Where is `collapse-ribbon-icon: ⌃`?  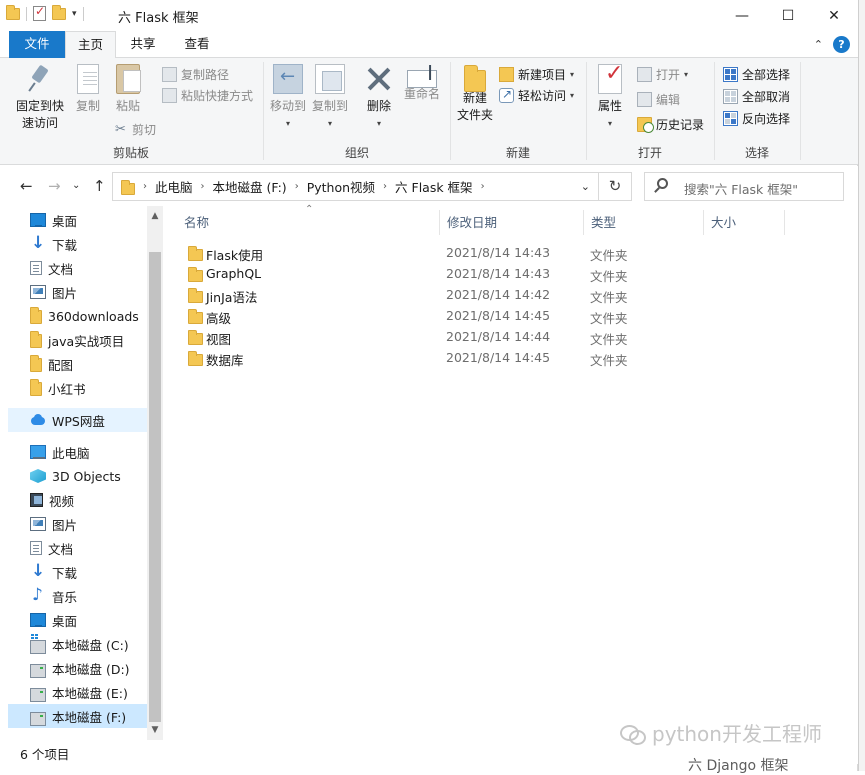 collapse-ribbon-icon: ⌃ is located at coordinates (818, 44).